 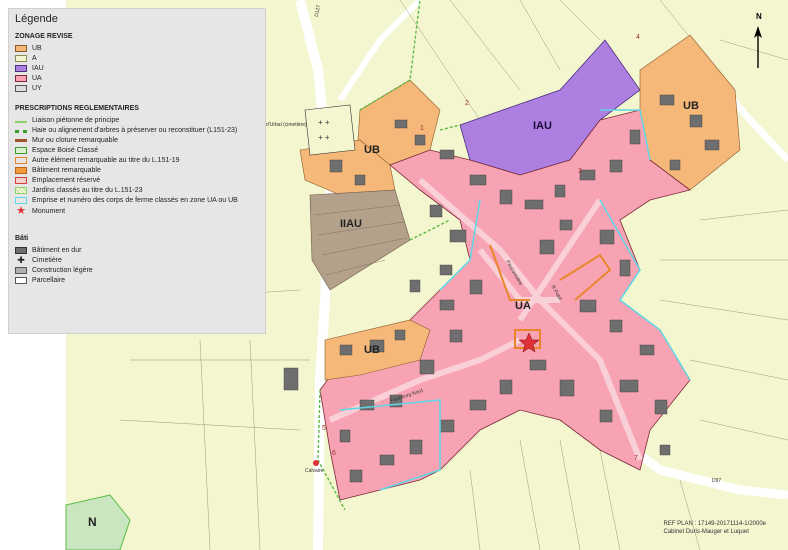 I want to click on number-2: 2, so click(x=467, y=103).